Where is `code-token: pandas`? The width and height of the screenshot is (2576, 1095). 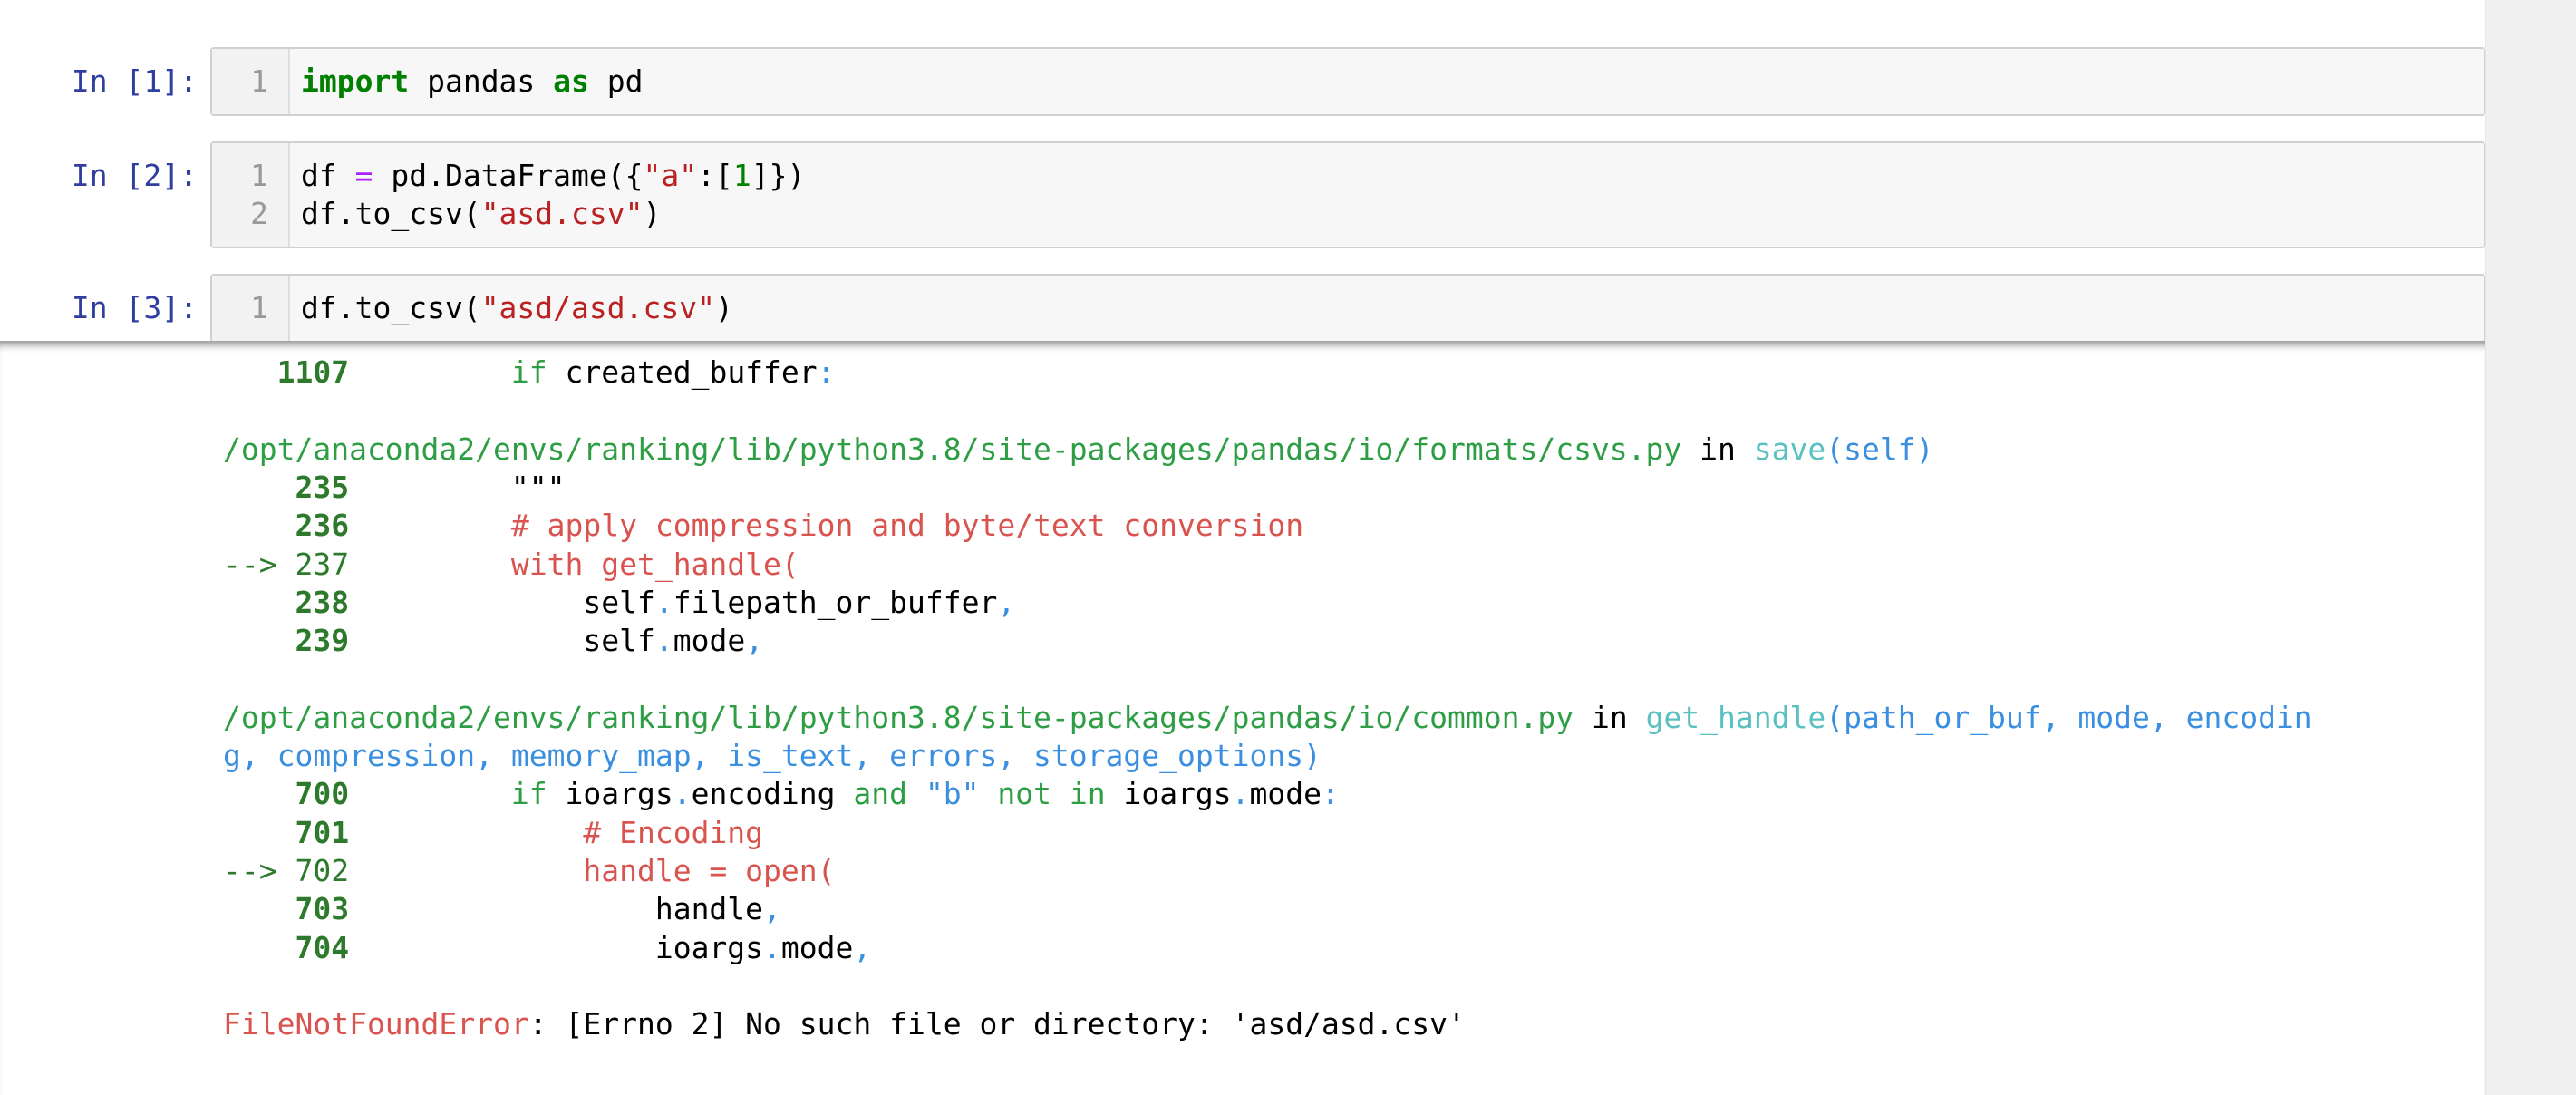 code-token: pandas is located at coordinates (481, 81).